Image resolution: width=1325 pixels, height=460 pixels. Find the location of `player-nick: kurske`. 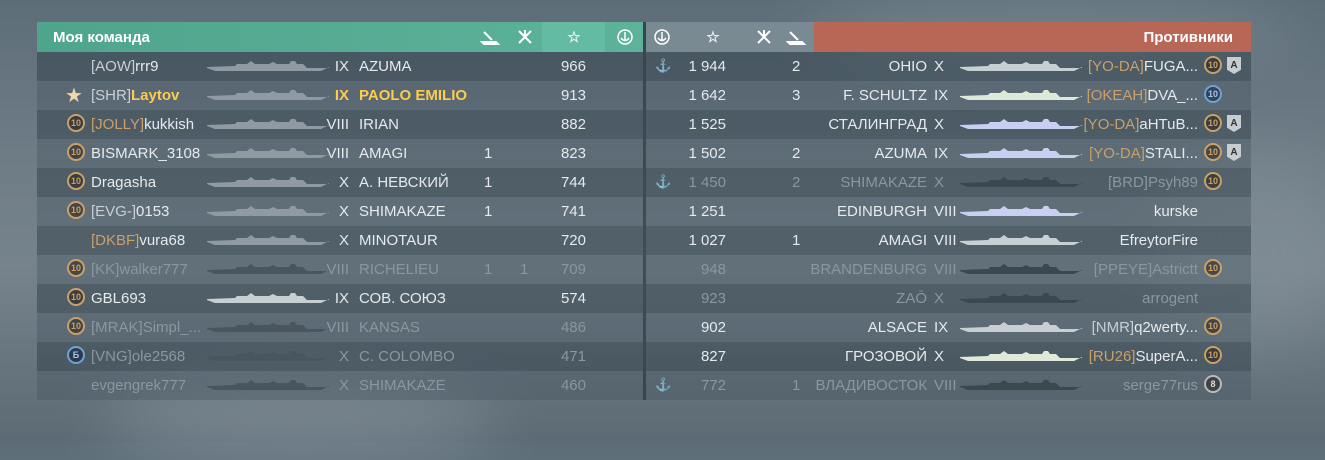

player-nick: kurske is located at coordinates (1175, 211).